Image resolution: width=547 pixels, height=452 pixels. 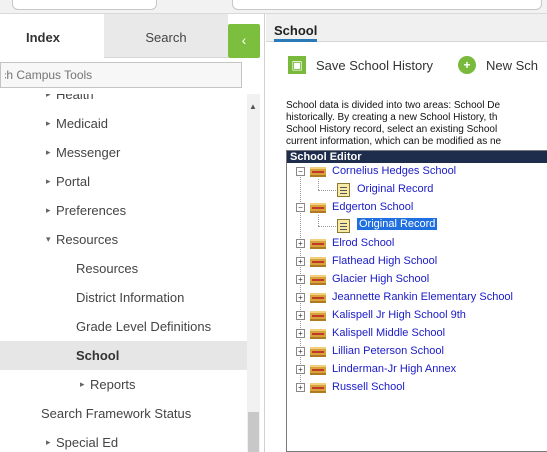 I want to click on chevron-left-icon: ‹, so click(x=244, y=40).